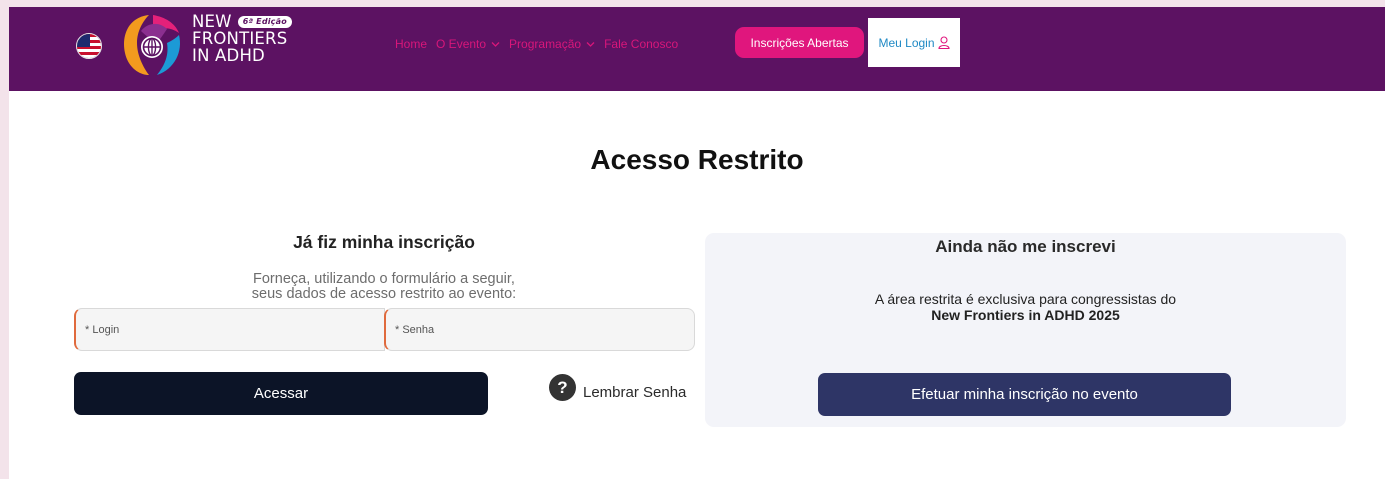 The height and width of the screenshot is (479, 1385). Describe the element at coordinates (697, 159) in the screenshot. I see `page-title: Acesso Restrito` at that location.